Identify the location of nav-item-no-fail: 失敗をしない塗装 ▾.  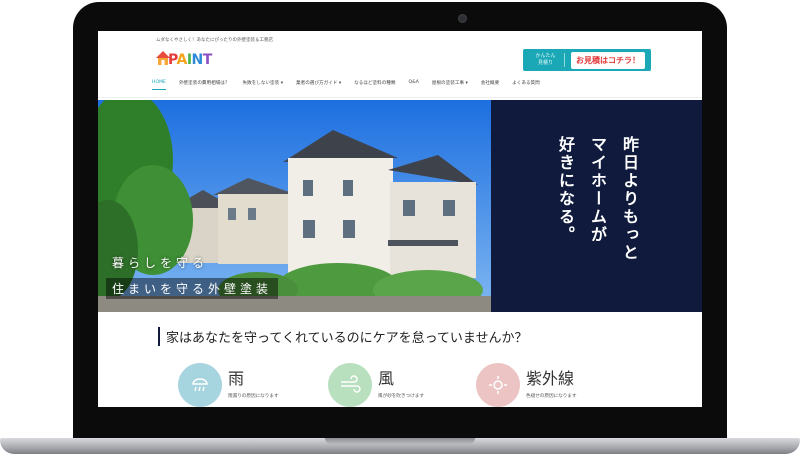
(262, 85).